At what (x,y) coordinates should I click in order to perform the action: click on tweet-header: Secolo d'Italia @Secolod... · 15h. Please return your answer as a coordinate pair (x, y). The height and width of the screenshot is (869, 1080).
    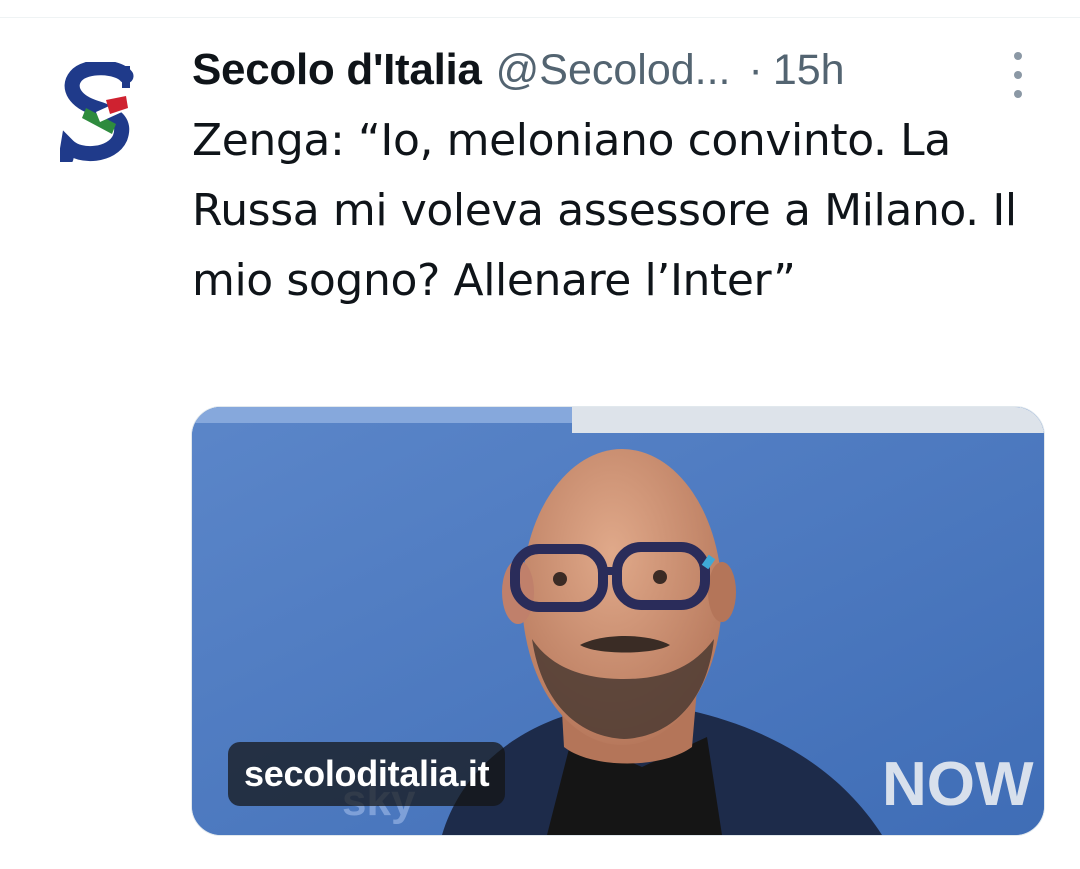
    Looking at the image, I should click on (518, 70).